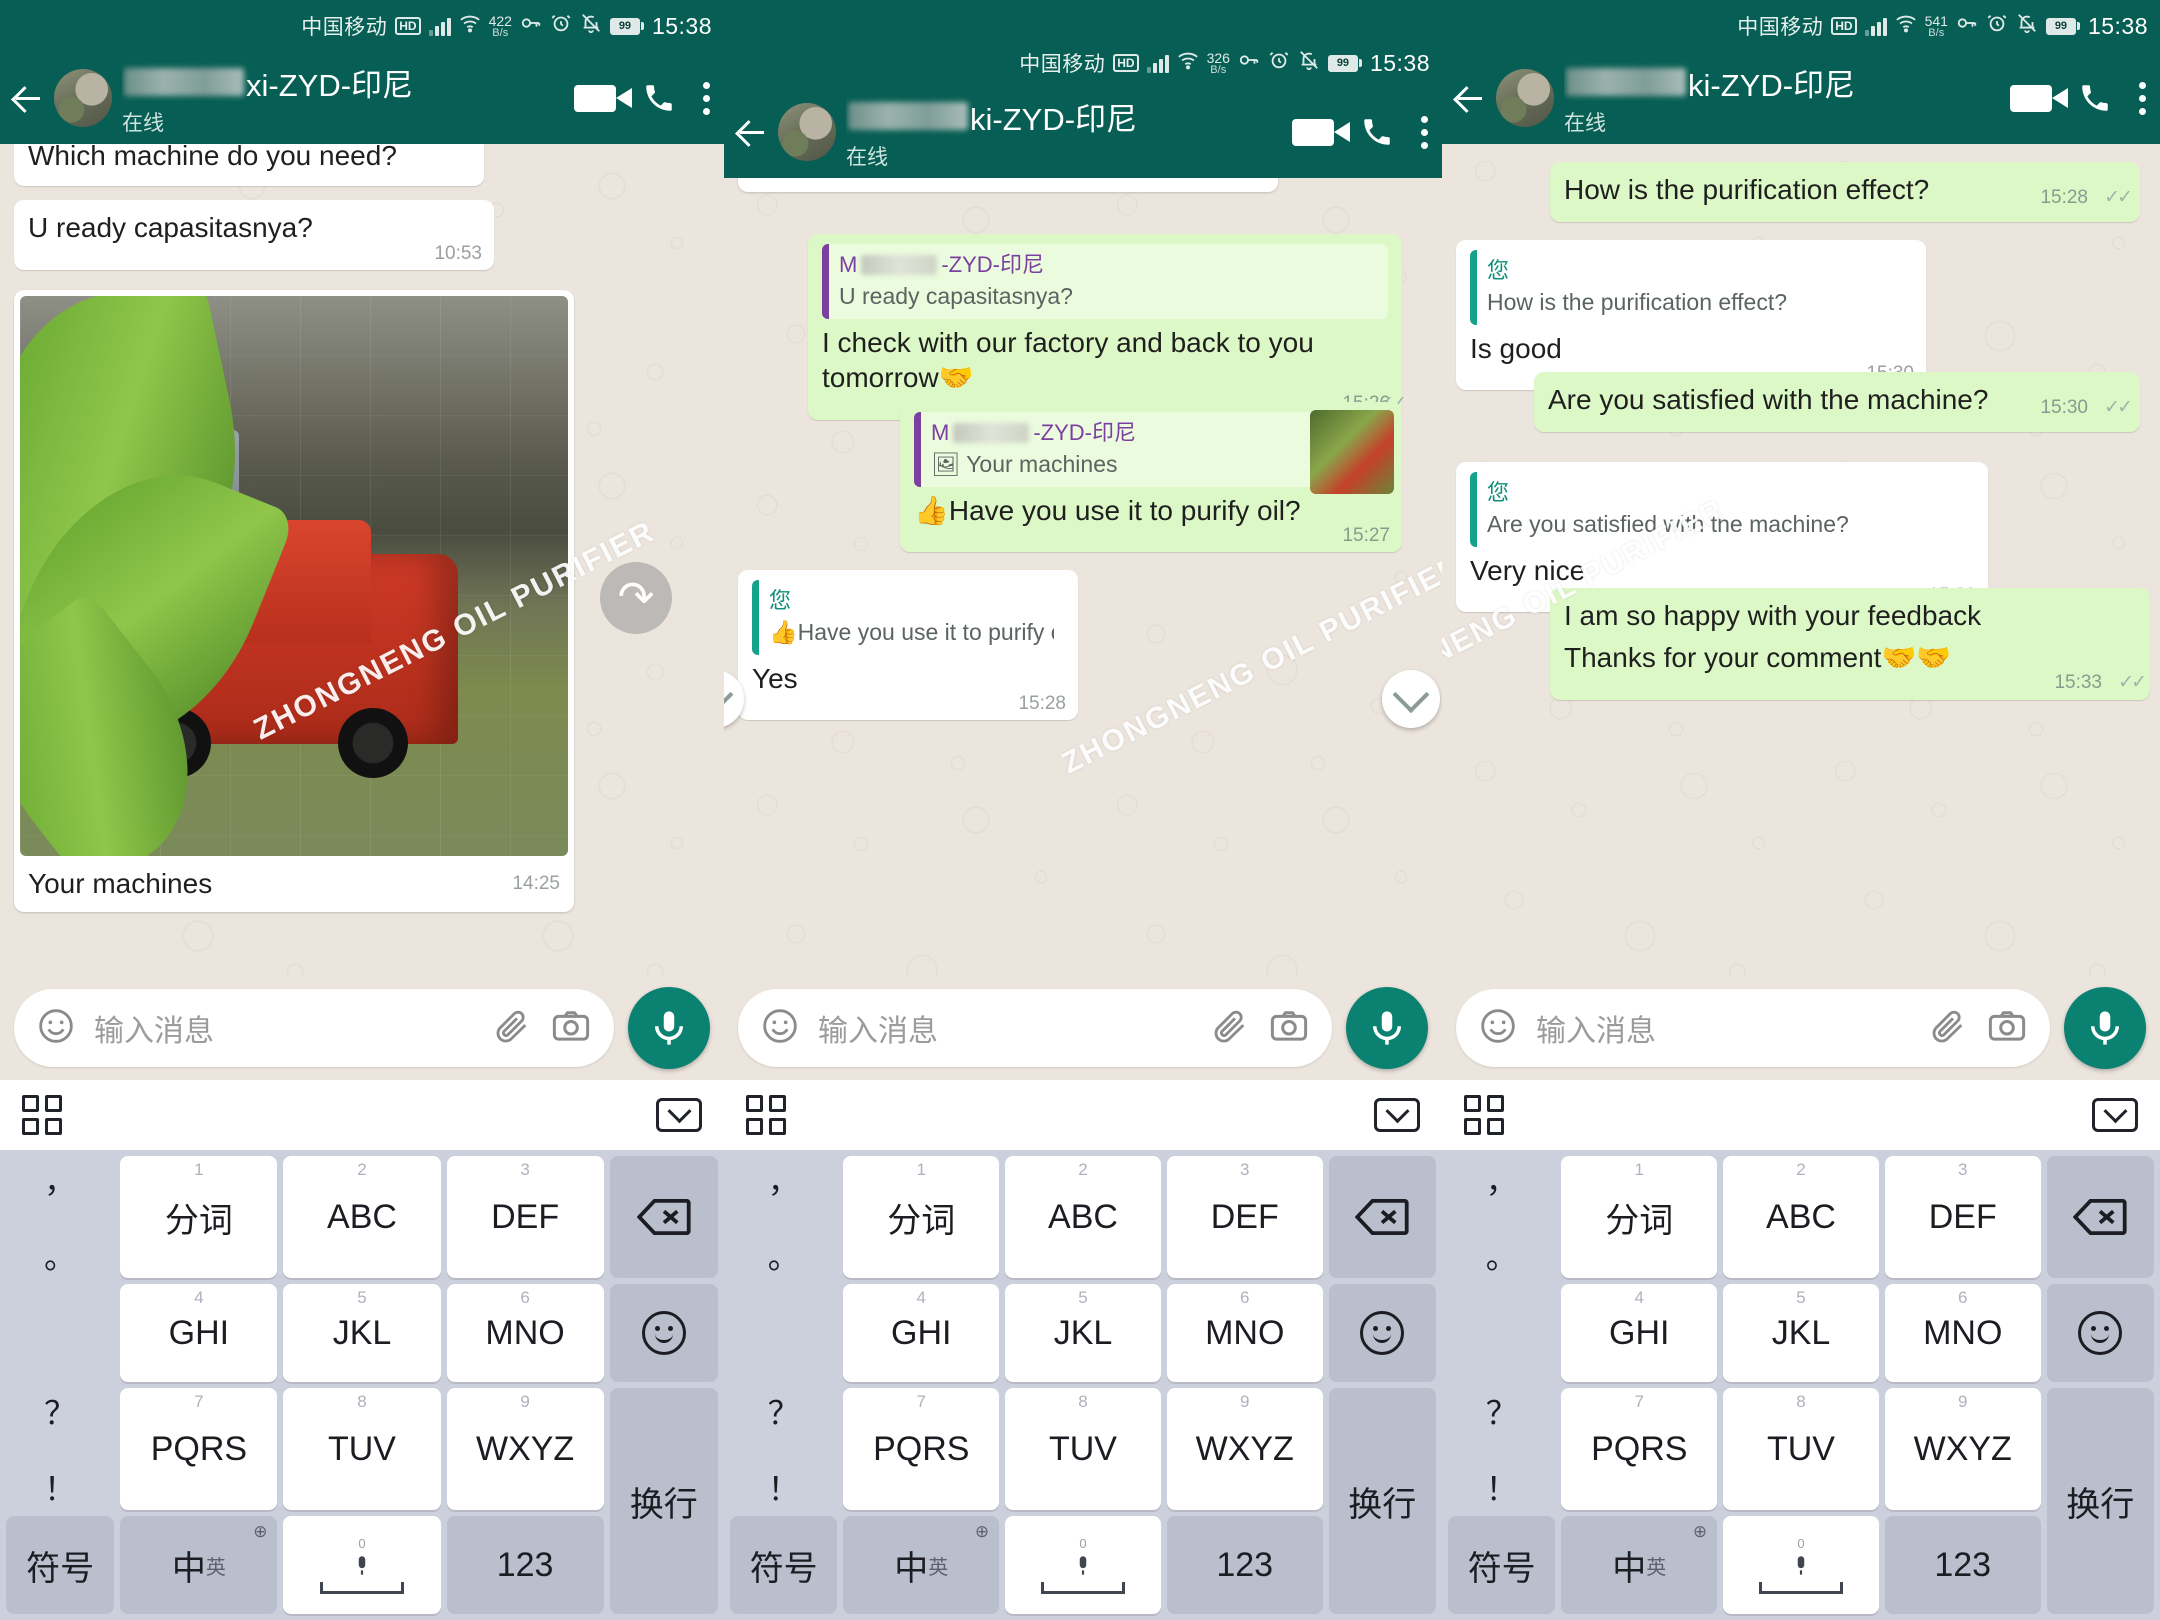  I want to click on reply-arrow-overlay: ↷, so click(636, 598).